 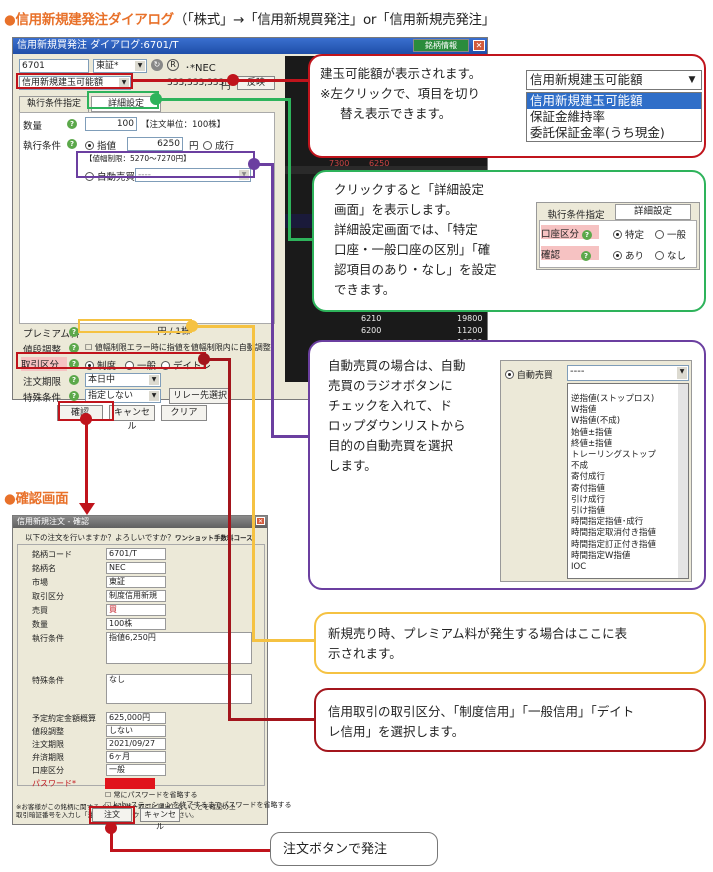 What do you see at coordinates (53, 521) in the screenshot?
I see `confirm-title: 信用新規注文 - 確認` at bounding box center [53, 521].